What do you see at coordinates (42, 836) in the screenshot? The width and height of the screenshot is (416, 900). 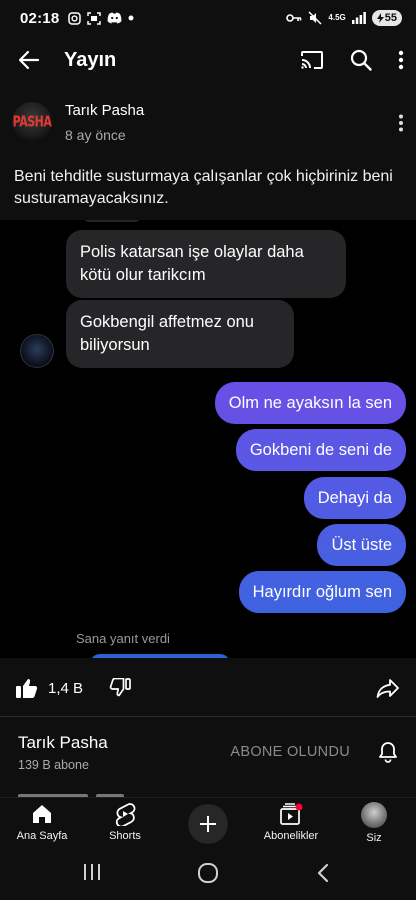 I see `nav-label: Ana Sayfa` at bounding box center [42, 836].